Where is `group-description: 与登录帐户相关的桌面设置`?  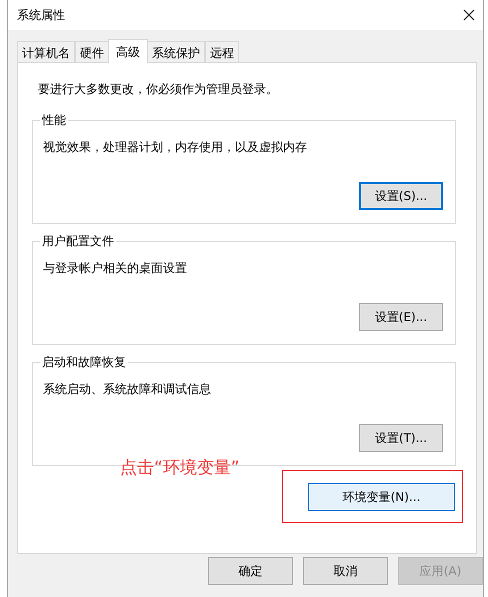
group-description: 与登录帐户相关的桌面设置 is located at coordinates (115, 268).